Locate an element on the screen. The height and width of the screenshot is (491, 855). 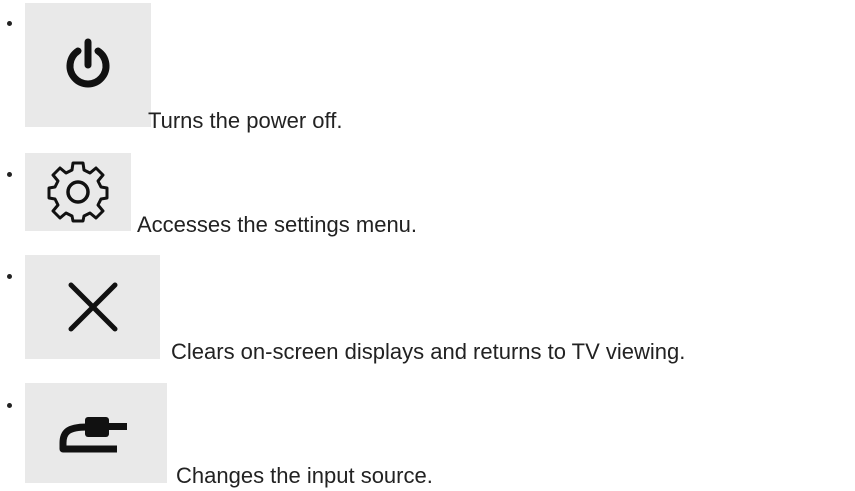
close-icon is located at coordinates (92, 307).